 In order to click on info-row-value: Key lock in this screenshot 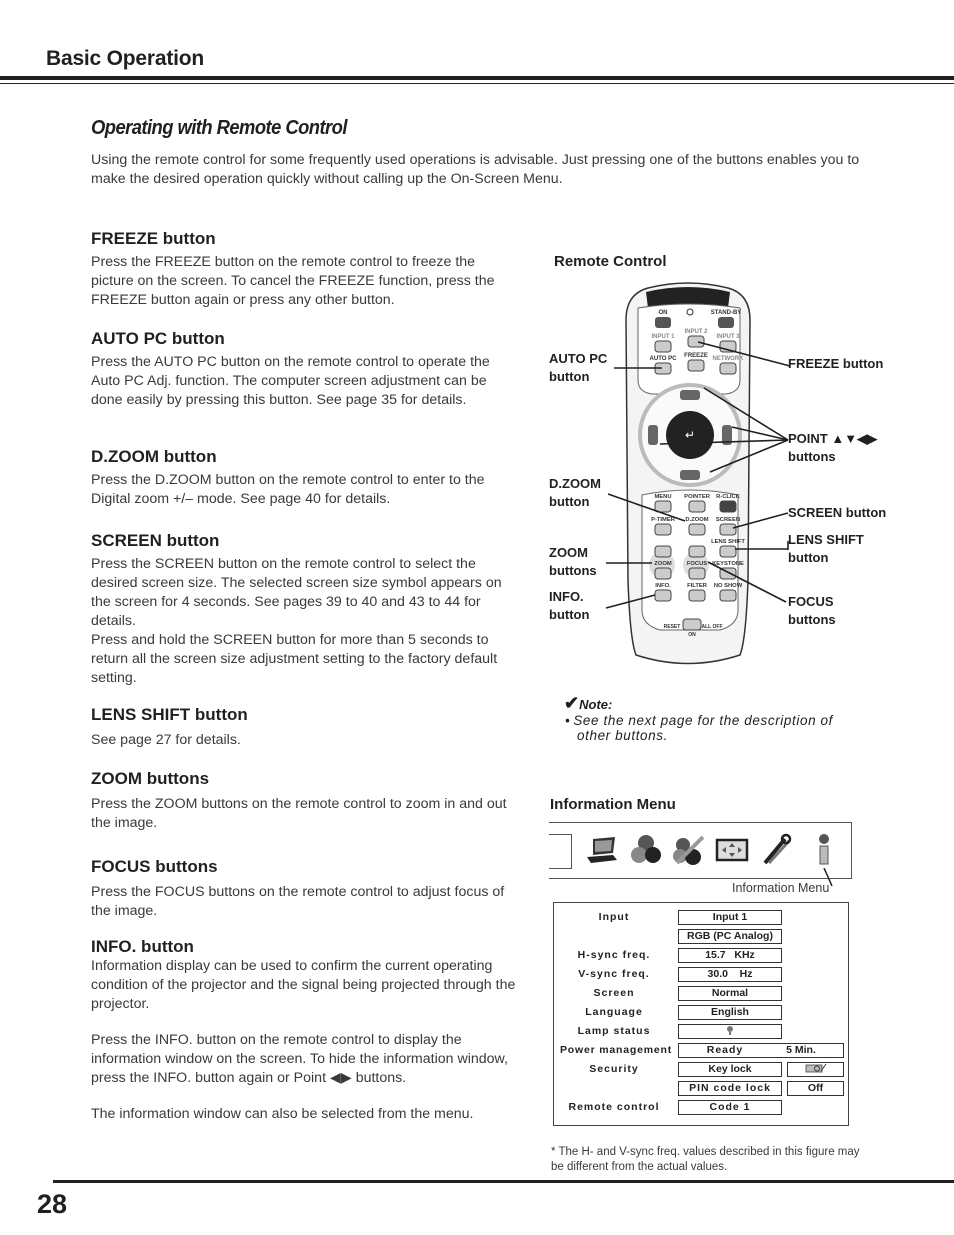, I will do `click(730, 1069)`.